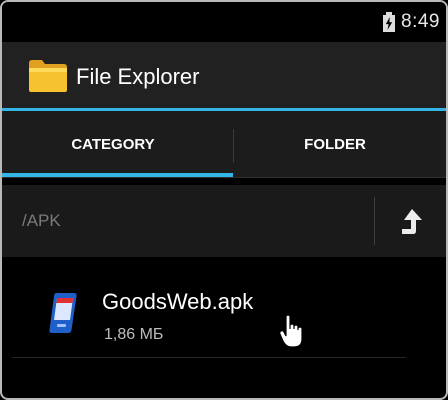  I want to click on status-bar: 8:49, so click(224, 22).